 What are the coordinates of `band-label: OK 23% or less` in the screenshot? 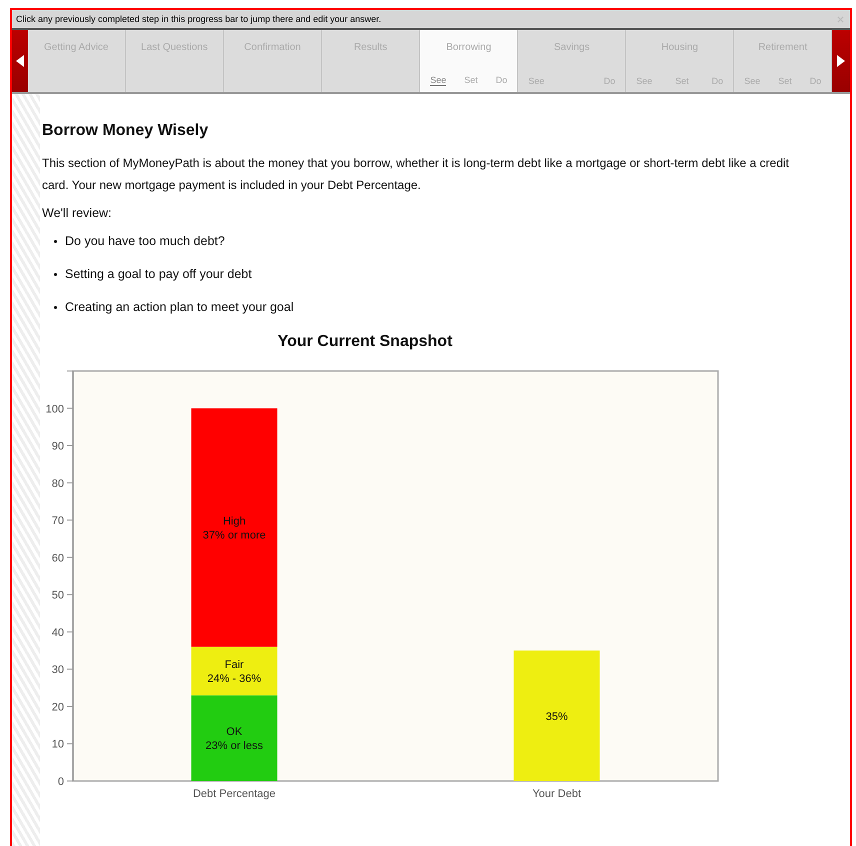 It's located at (234, 739).